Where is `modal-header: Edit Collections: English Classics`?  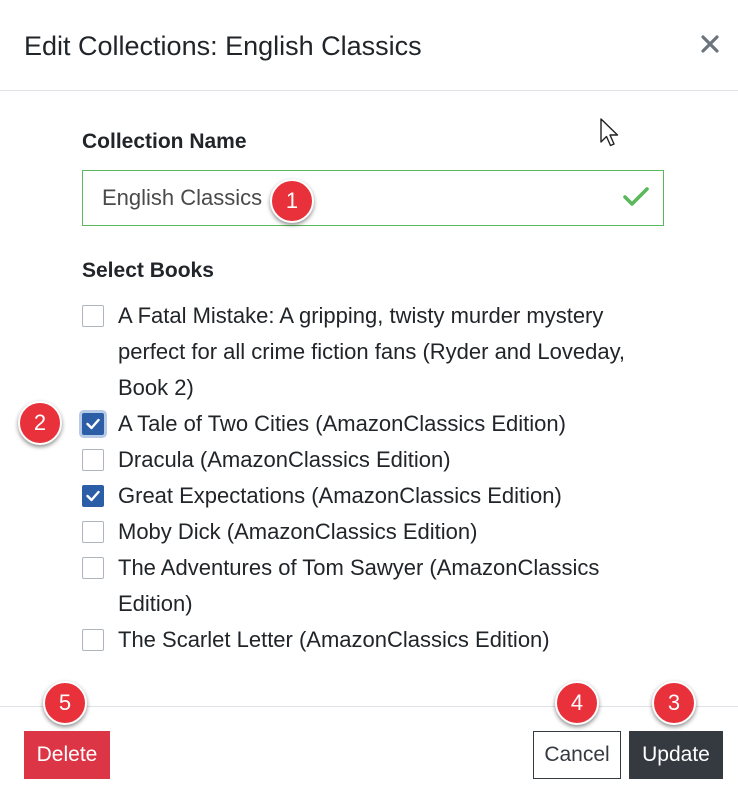
modal-header: Edit Collections: English Classics is located at coordinates (369, 45).